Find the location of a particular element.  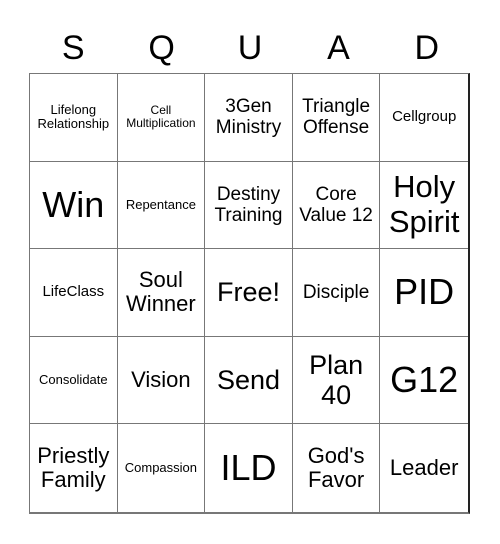

bingo-cell: Send is located at coordinates (249, 380).